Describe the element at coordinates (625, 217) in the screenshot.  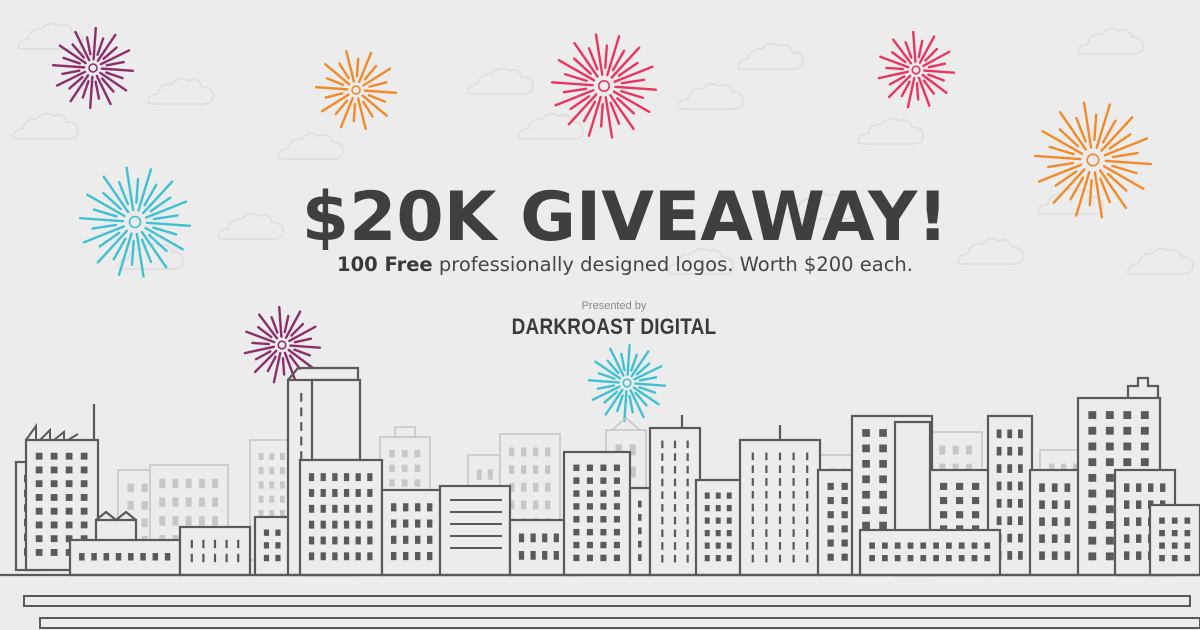
I see `headline: $20K GIVEAWAY!` at that location.